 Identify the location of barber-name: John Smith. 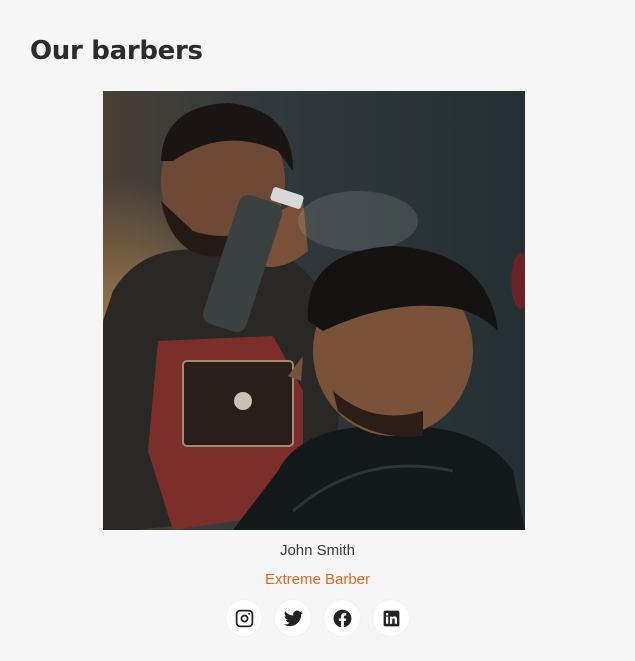
(317, 550).